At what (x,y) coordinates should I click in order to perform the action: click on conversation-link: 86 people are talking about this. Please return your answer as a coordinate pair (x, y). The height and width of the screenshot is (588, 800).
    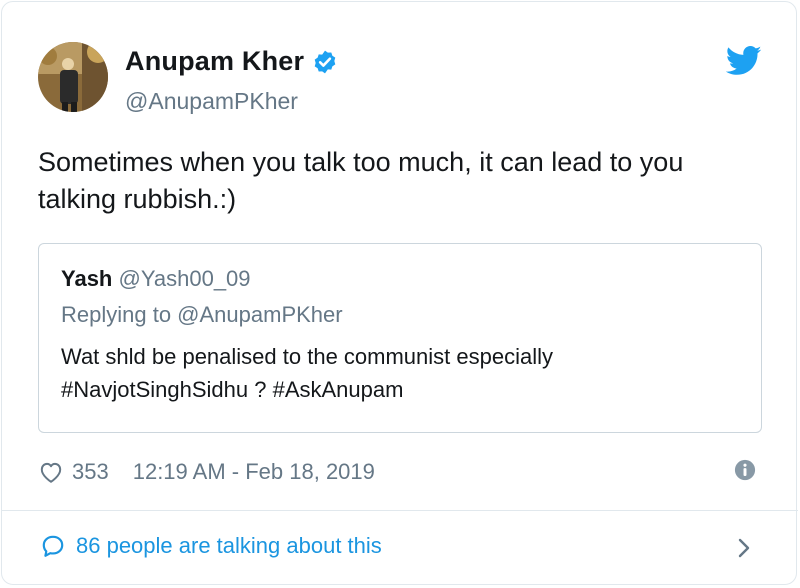
    Looking at the image, I should click on (211, 546).